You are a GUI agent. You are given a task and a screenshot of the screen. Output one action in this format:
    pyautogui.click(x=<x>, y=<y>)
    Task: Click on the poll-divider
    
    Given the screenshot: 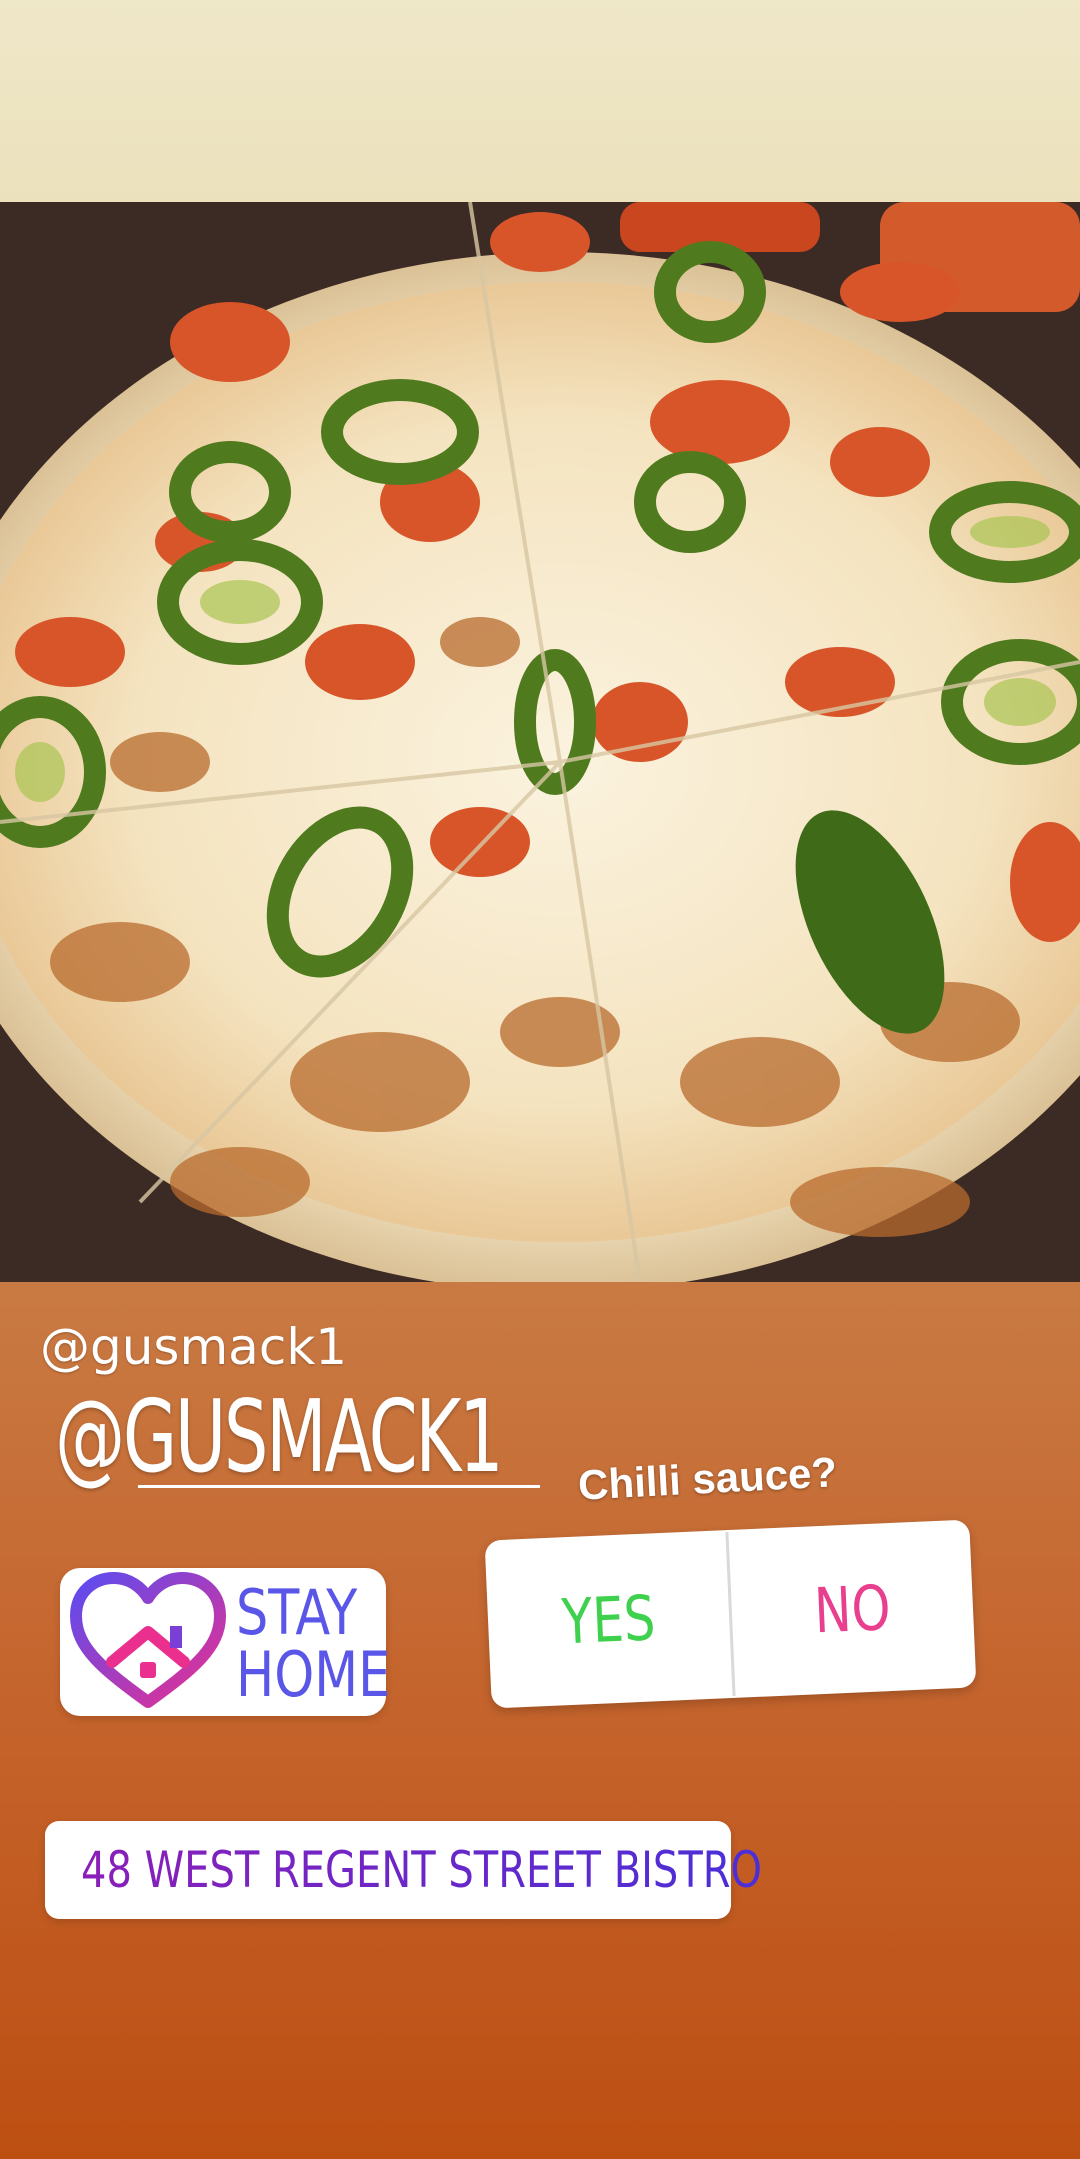 What is the action you would take?
    pyautogui.click(x=730, y=1614)
    